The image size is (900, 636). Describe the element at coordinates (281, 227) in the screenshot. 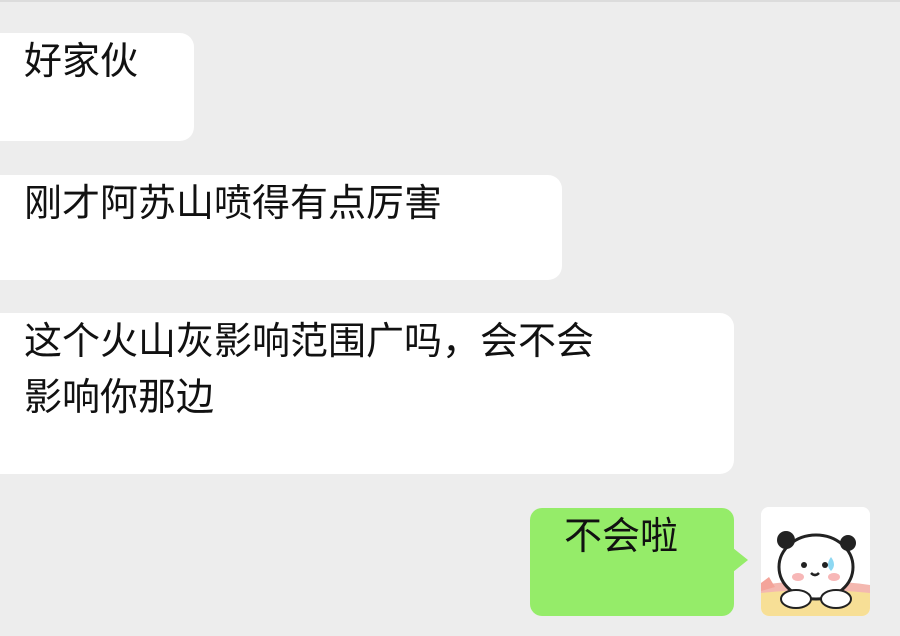

I see `message-bubble-incoming: 刚才阿苏山喷得有点厉害` at that location.